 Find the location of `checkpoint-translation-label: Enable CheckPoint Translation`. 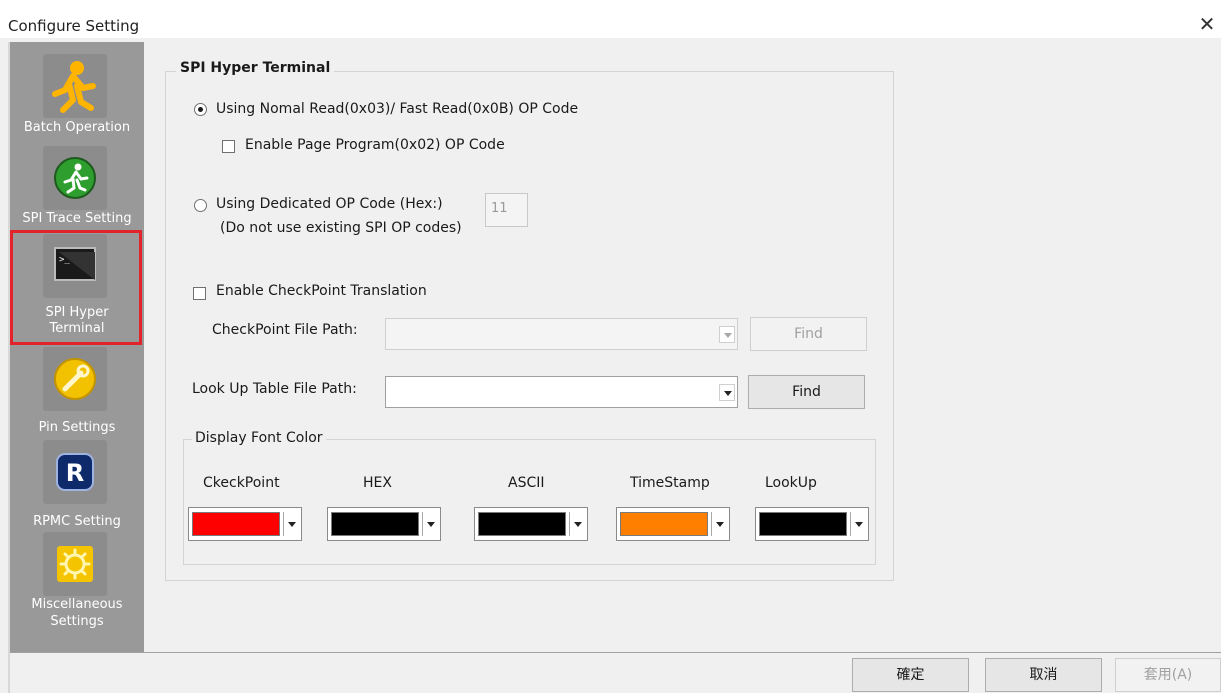

checkpoint-translation-label: Enable CheckPoint Translation is located at coordinates (321, 291).